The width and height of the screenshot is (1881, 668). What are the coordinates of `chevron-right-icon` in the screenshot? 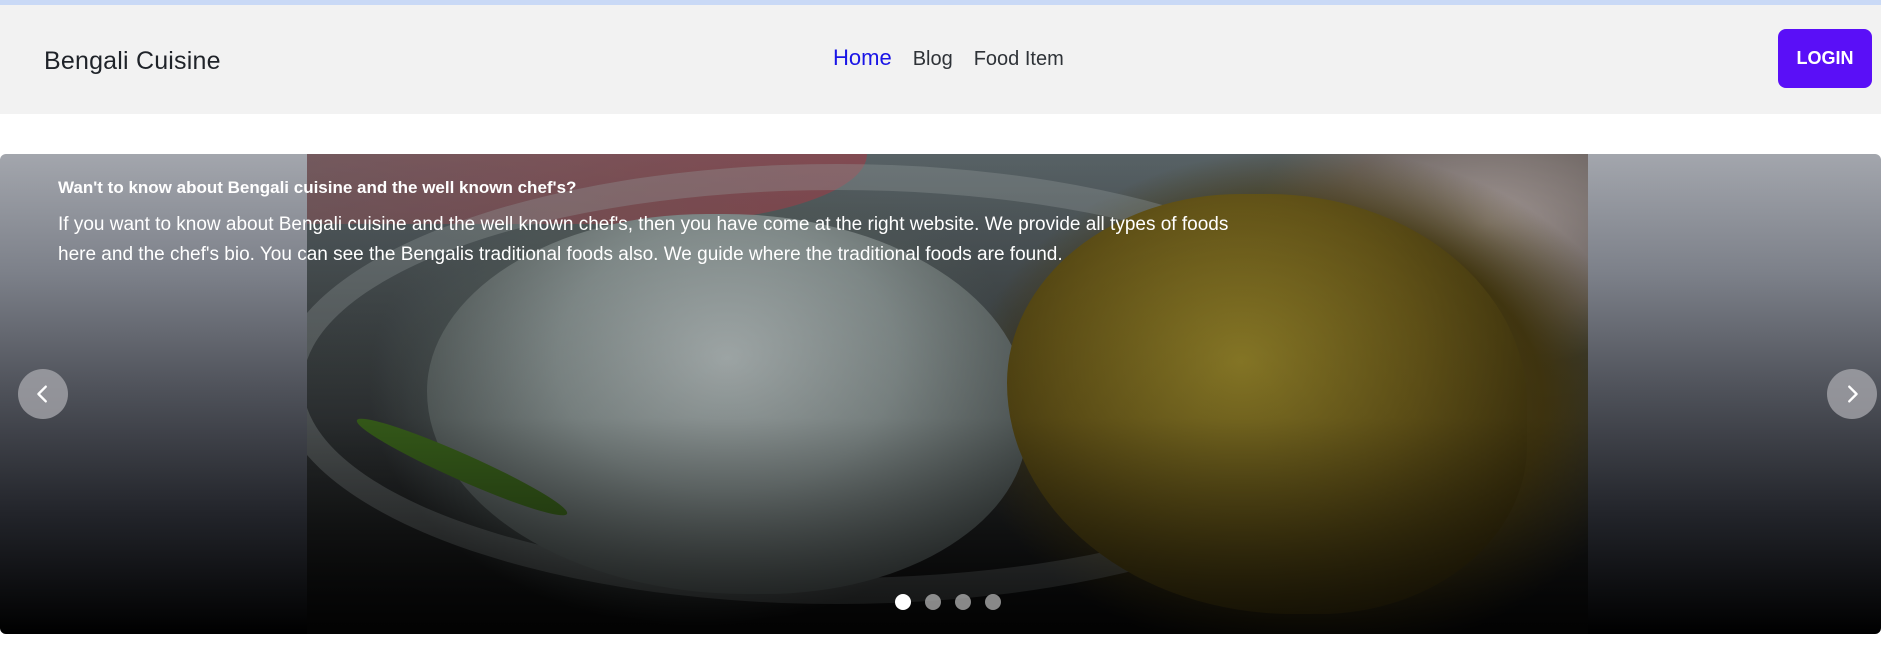 It's located at (1853, 394).